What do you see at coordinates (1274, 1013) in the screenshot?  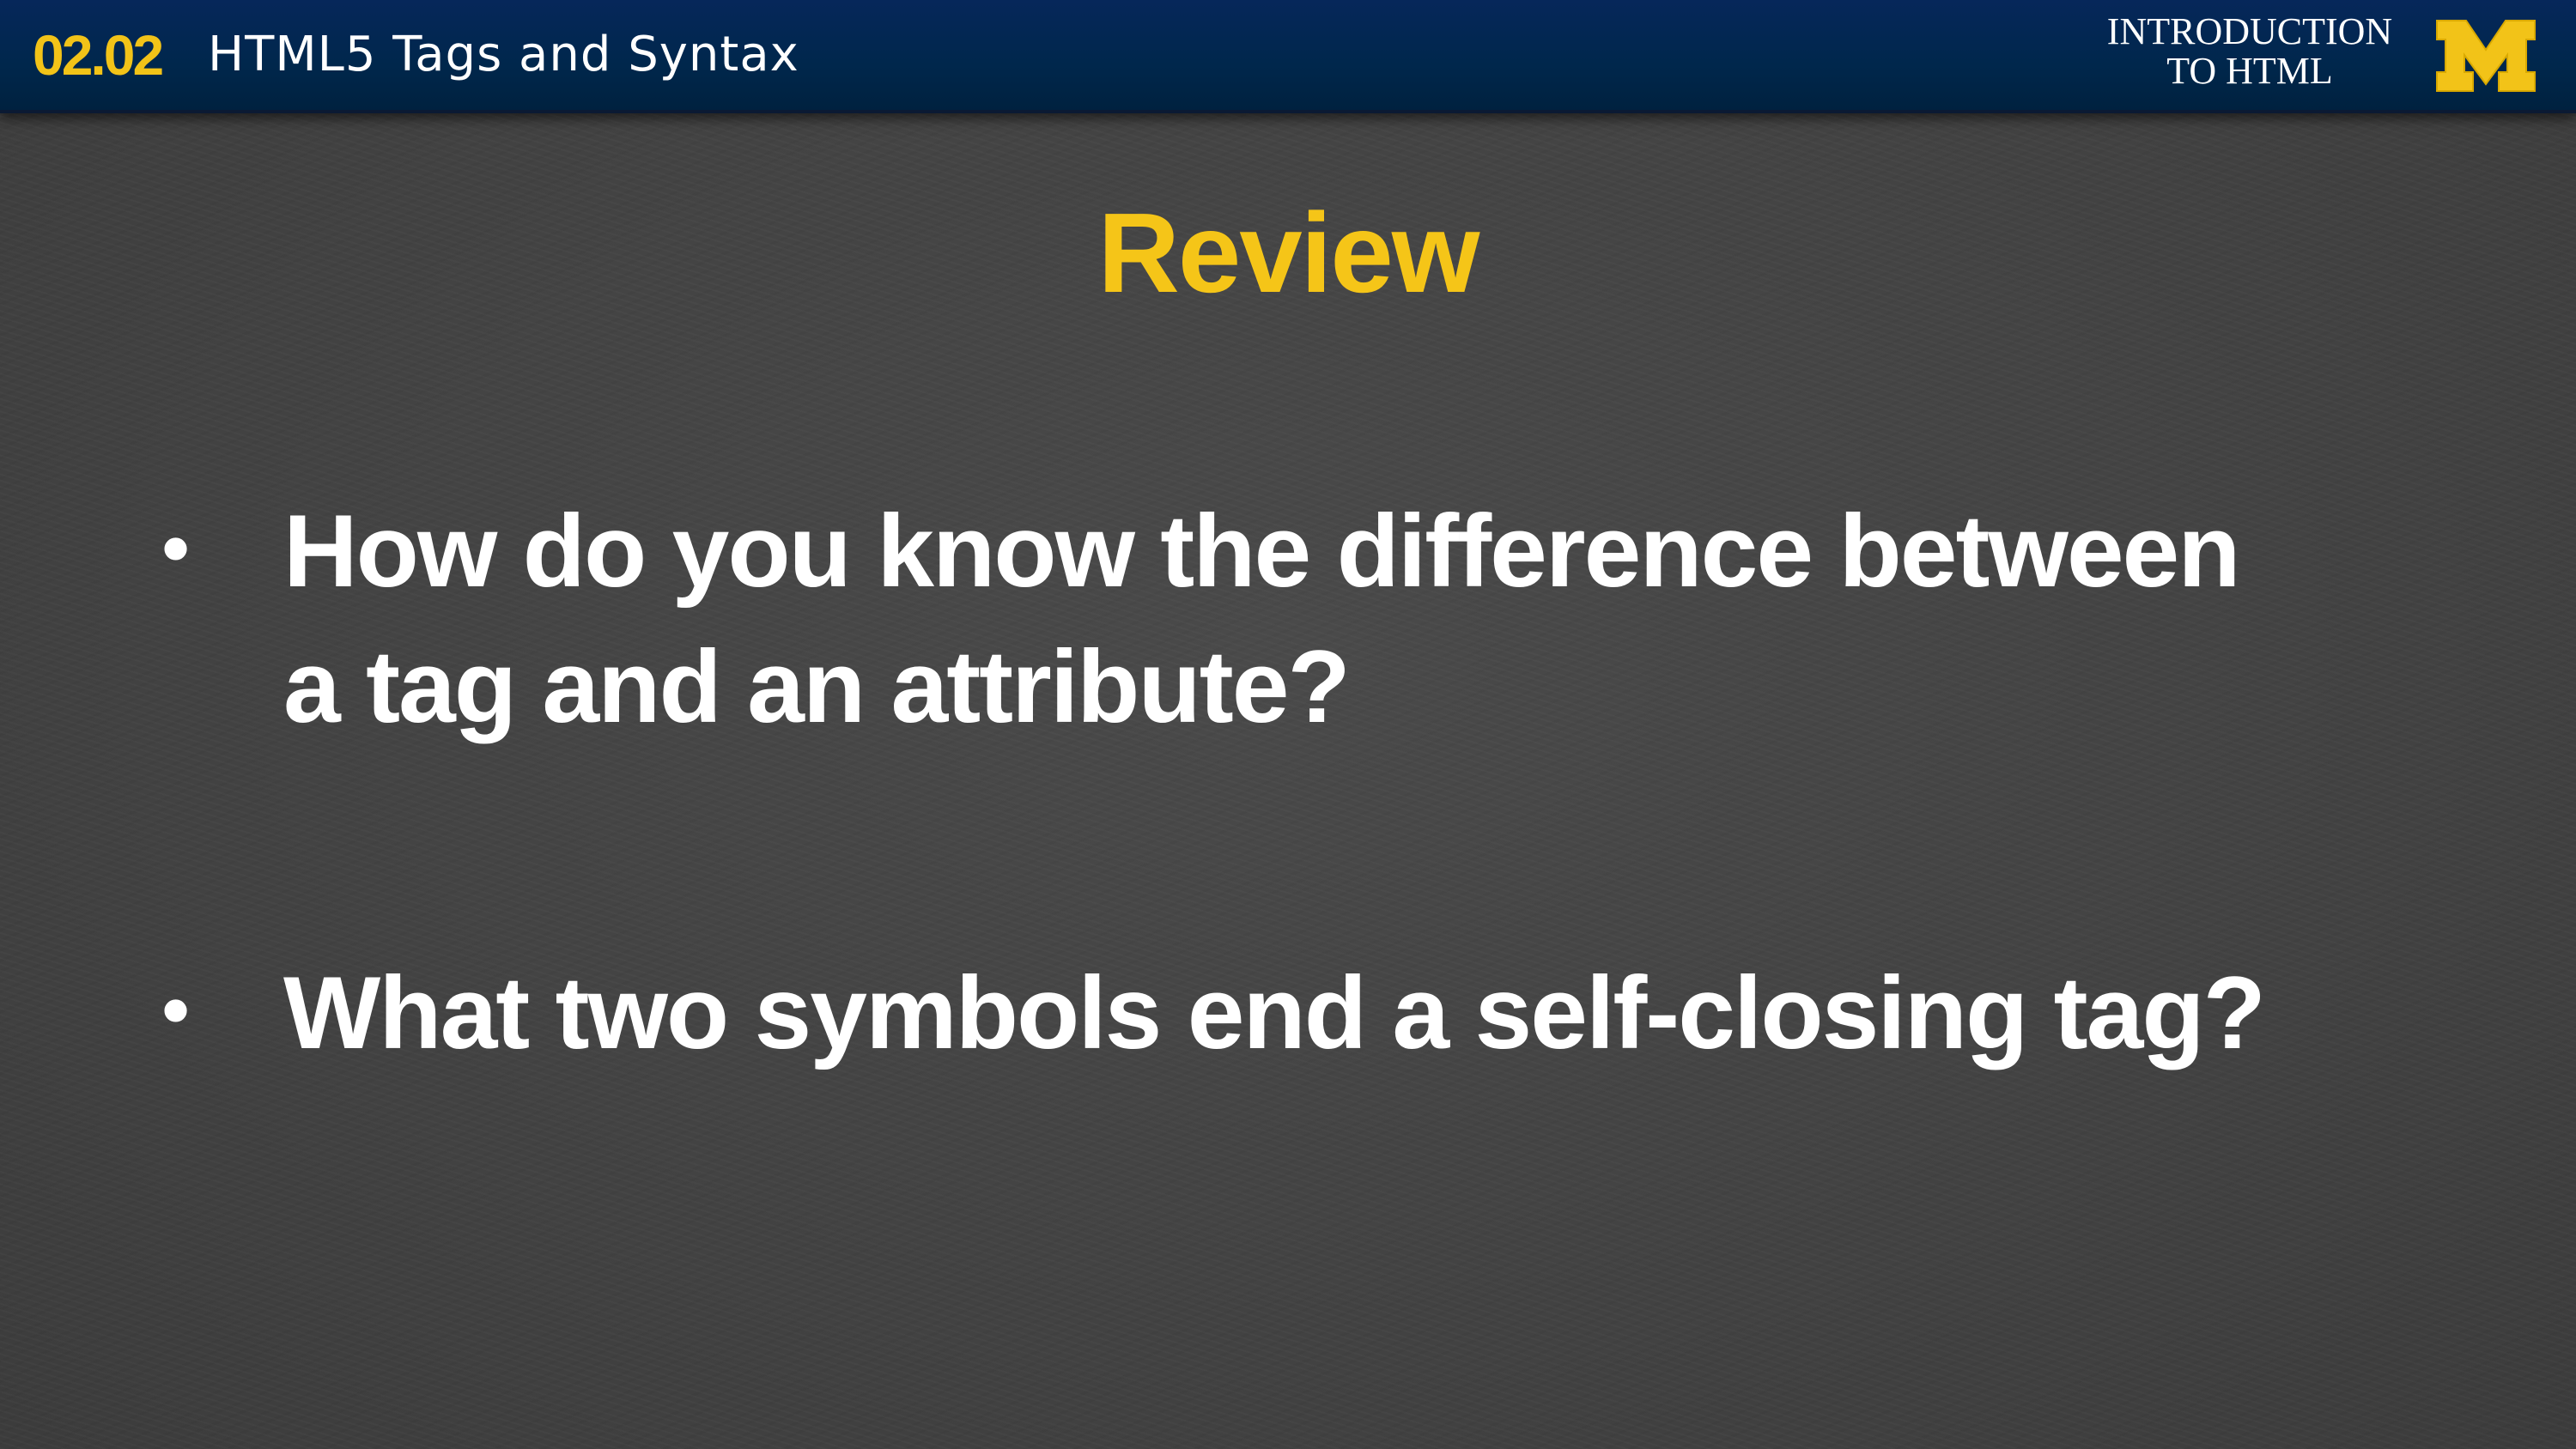 I see `bullet-2-line1: What two symbols end a self-closing tag?` at bounding box center [1274, 1013].